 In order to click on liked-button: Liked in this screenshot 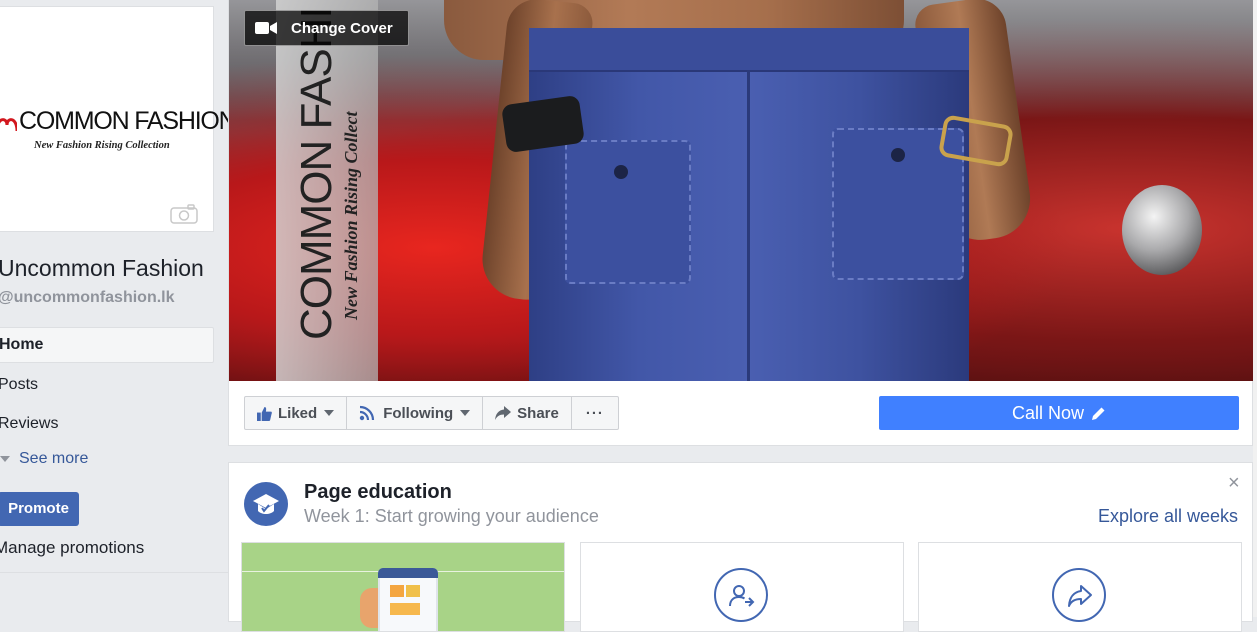, I will do `click(296, 413)`.